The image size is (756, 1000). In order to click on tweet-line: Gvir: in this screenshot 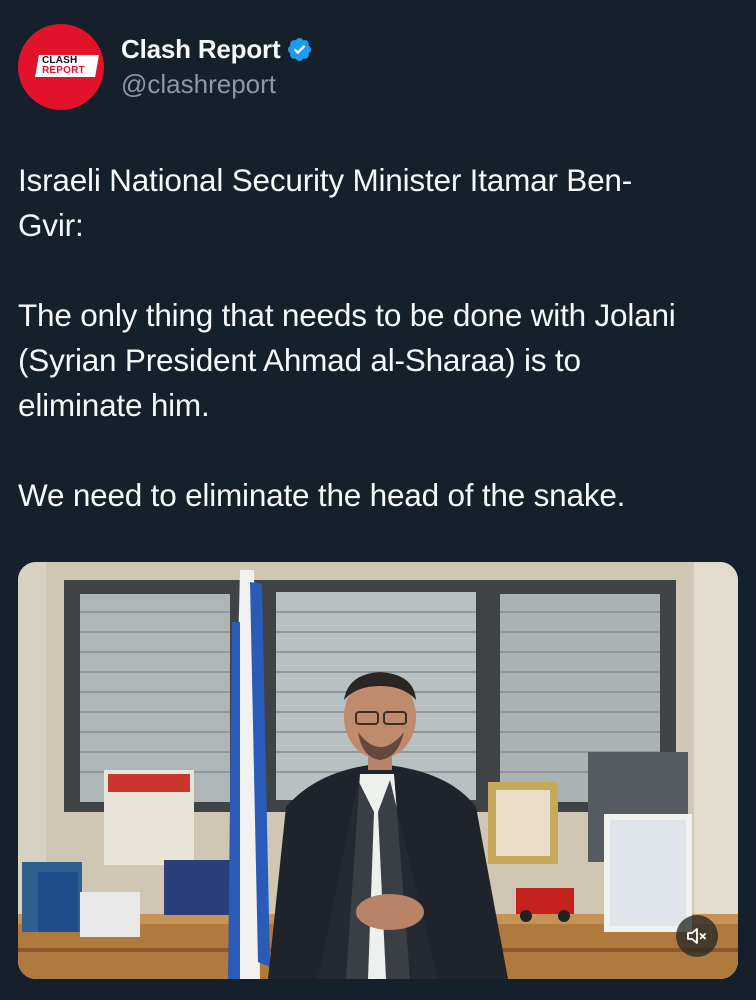, I will do `click(51, 225)`.